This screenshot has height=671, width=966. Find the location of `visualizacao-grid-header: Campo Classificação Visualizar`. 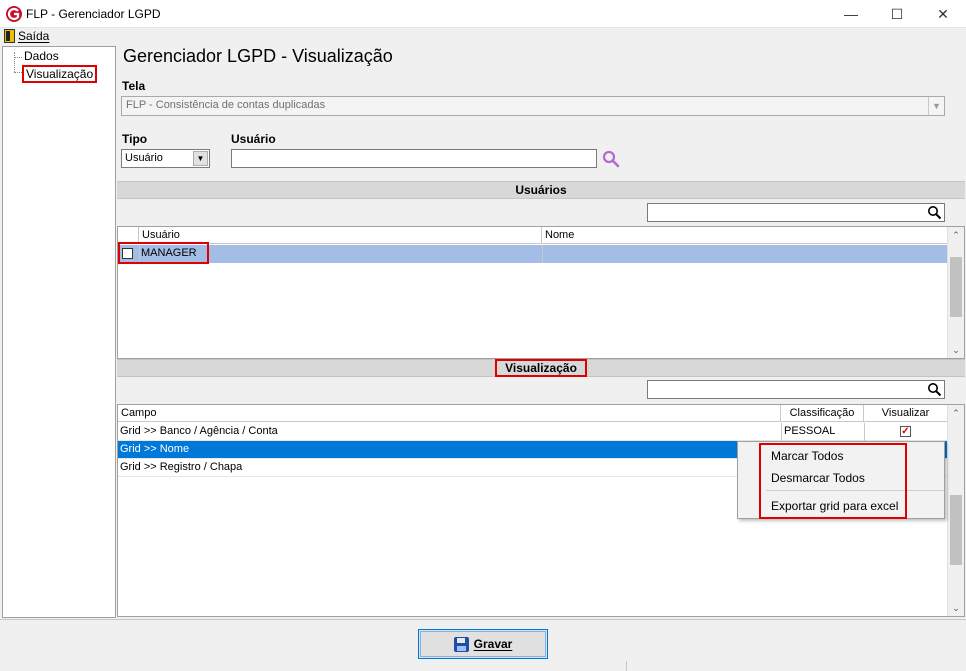

visualizacao-grid-header: Campo Classificação Visualizar is located at coordinates (532, 413).